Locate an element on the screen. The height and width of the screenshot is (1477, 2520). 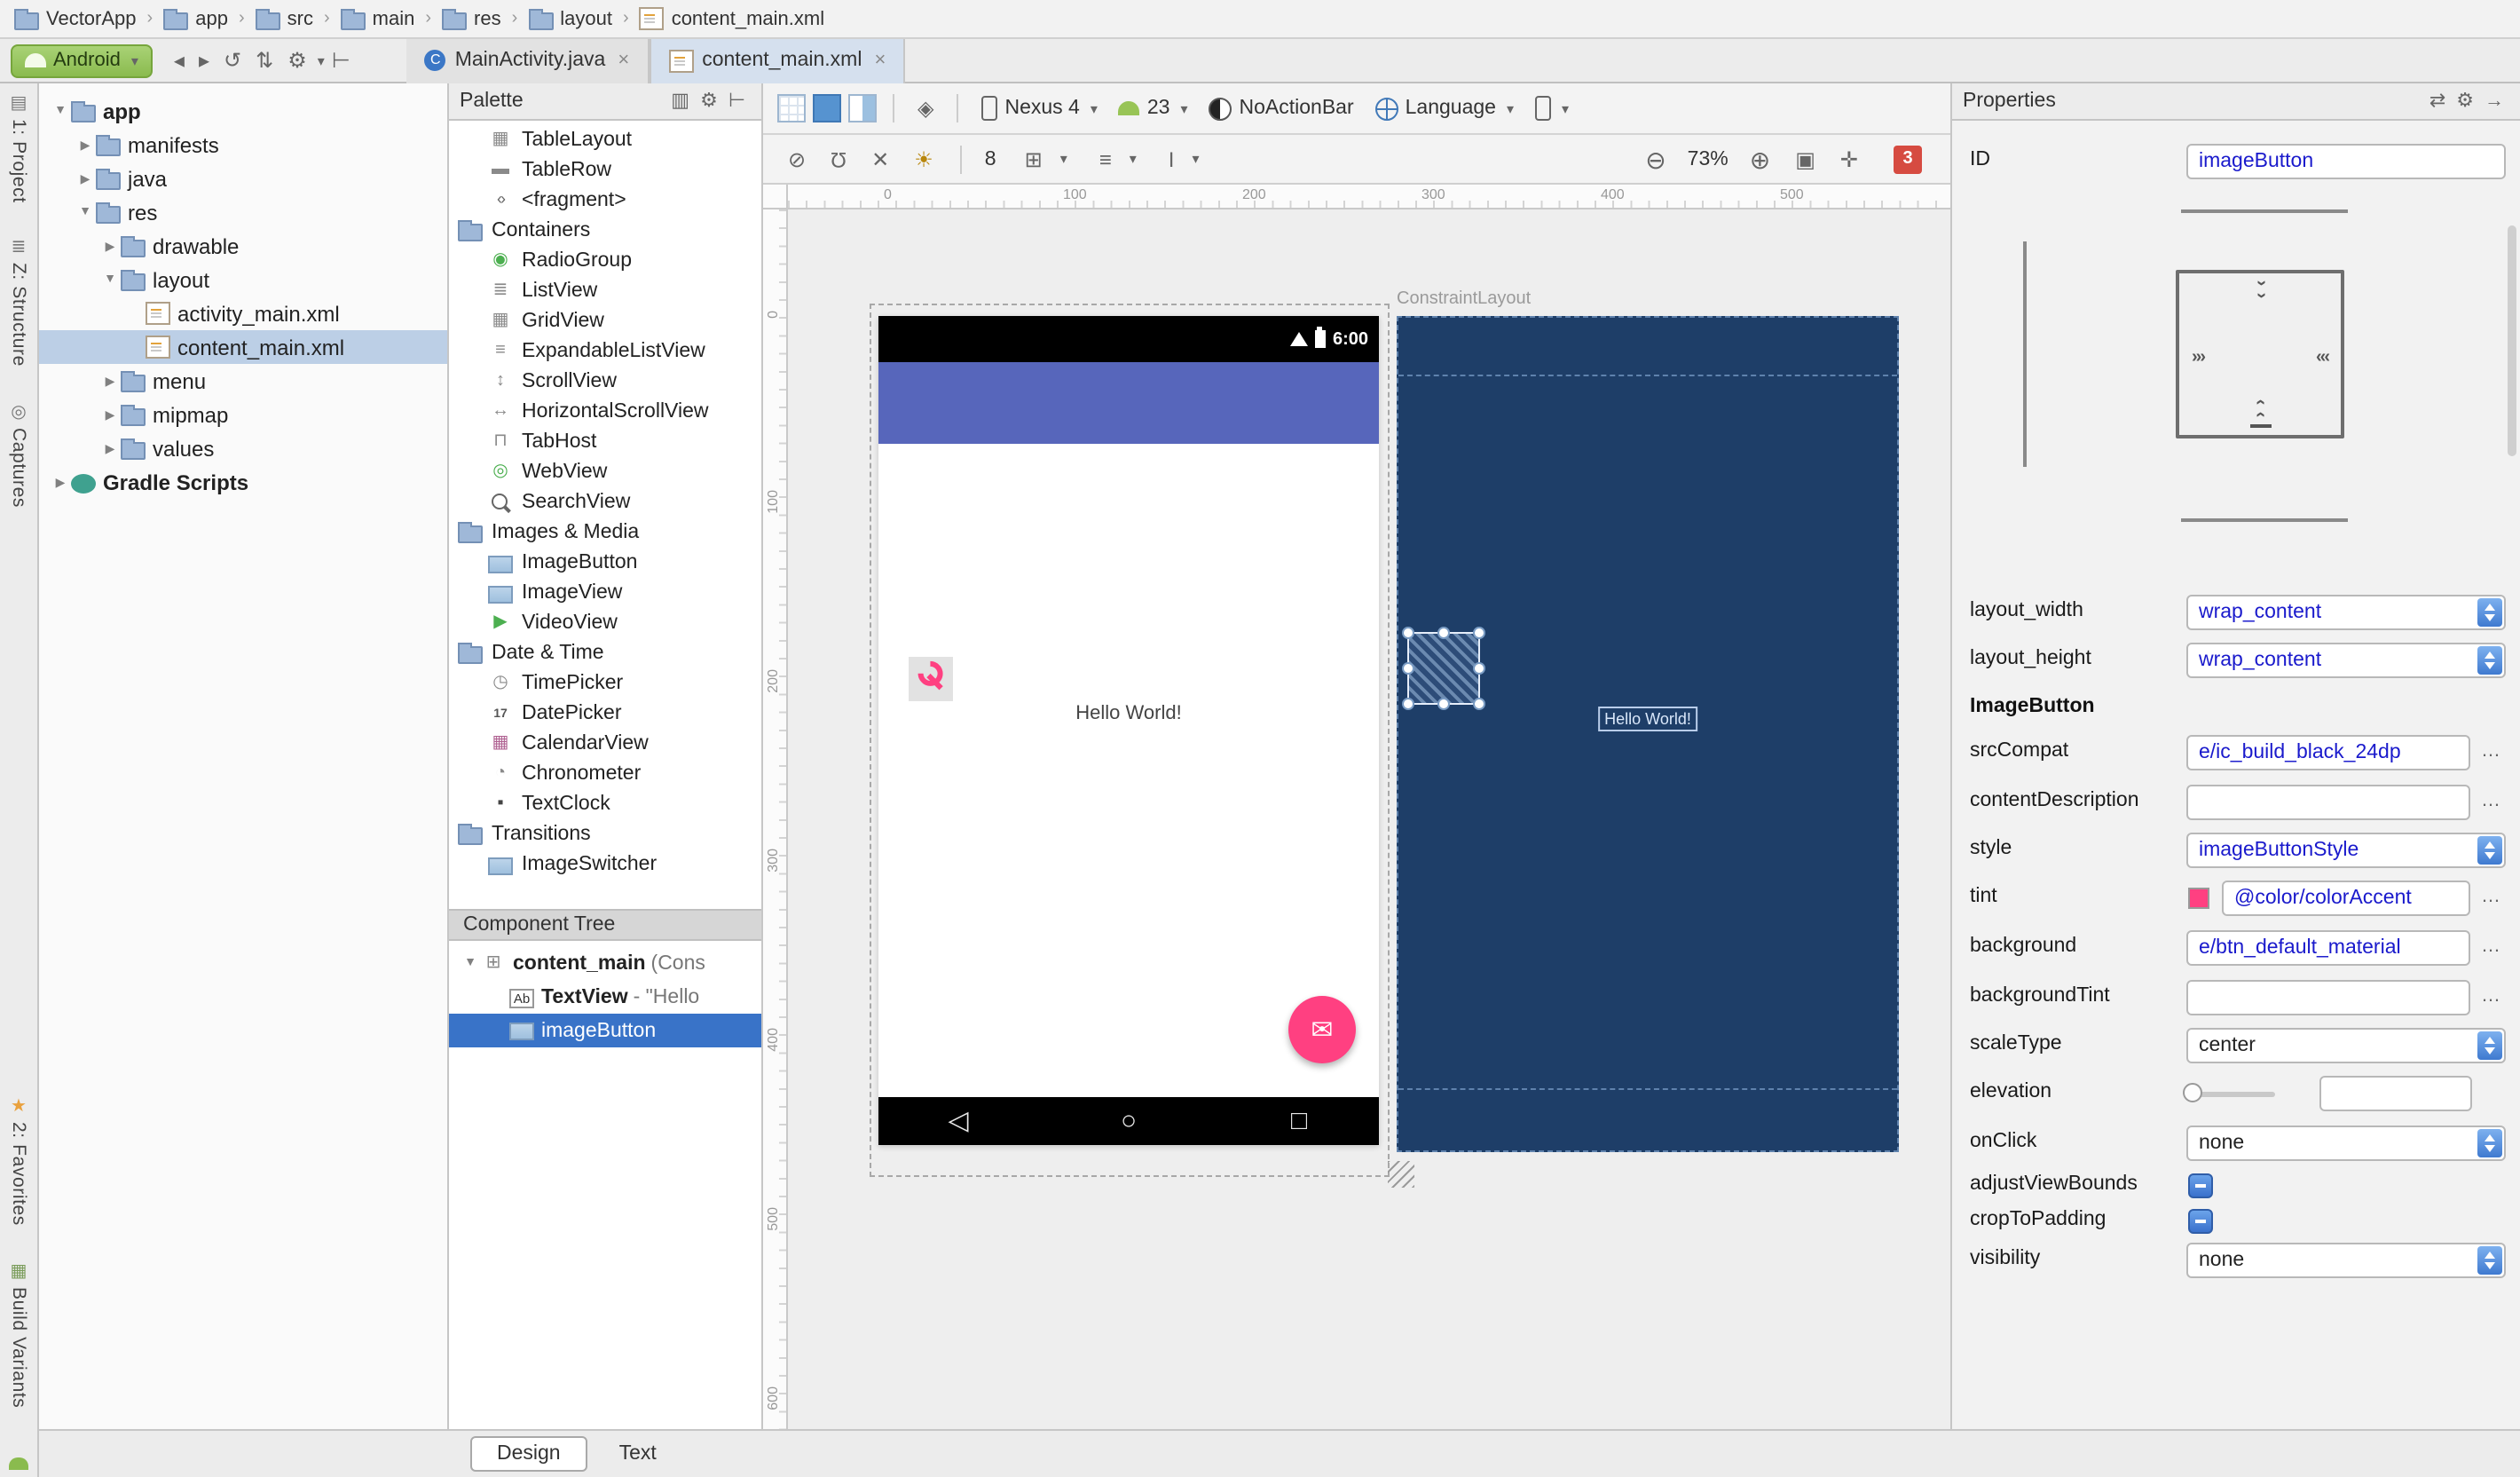
infer-constraints-icon: ☀ is located at coordinates (923, 158).